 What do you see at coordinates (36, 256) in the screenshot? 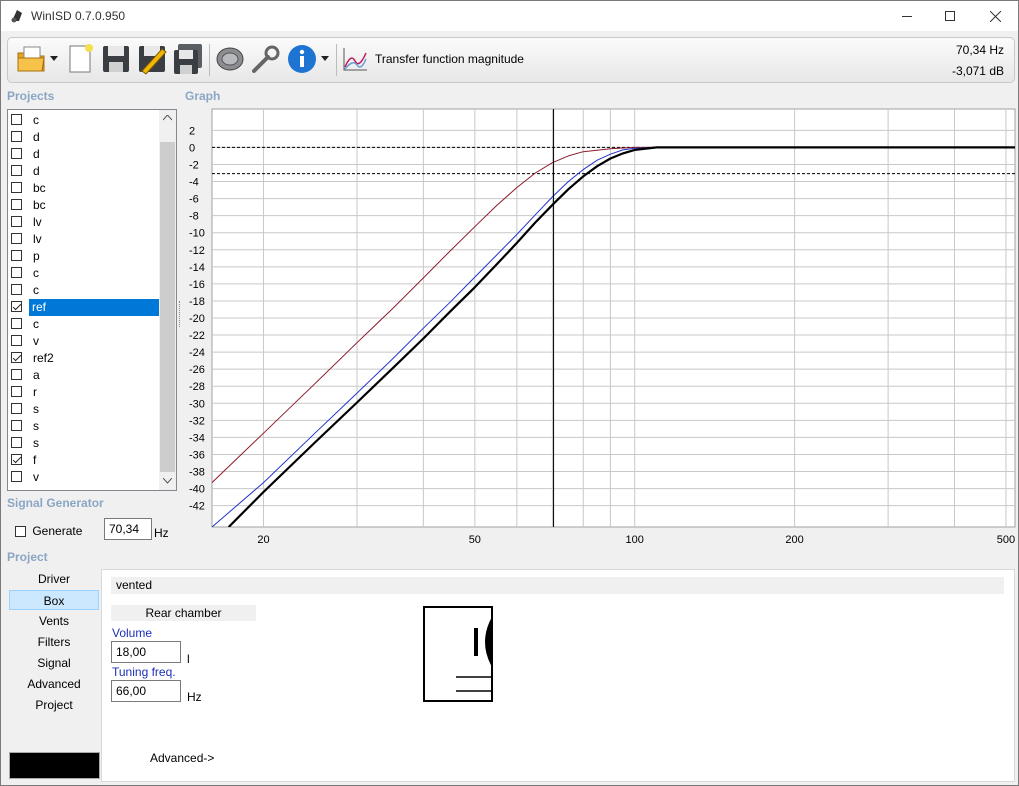
I see `project-name: p` at bounding box center [36, 256].